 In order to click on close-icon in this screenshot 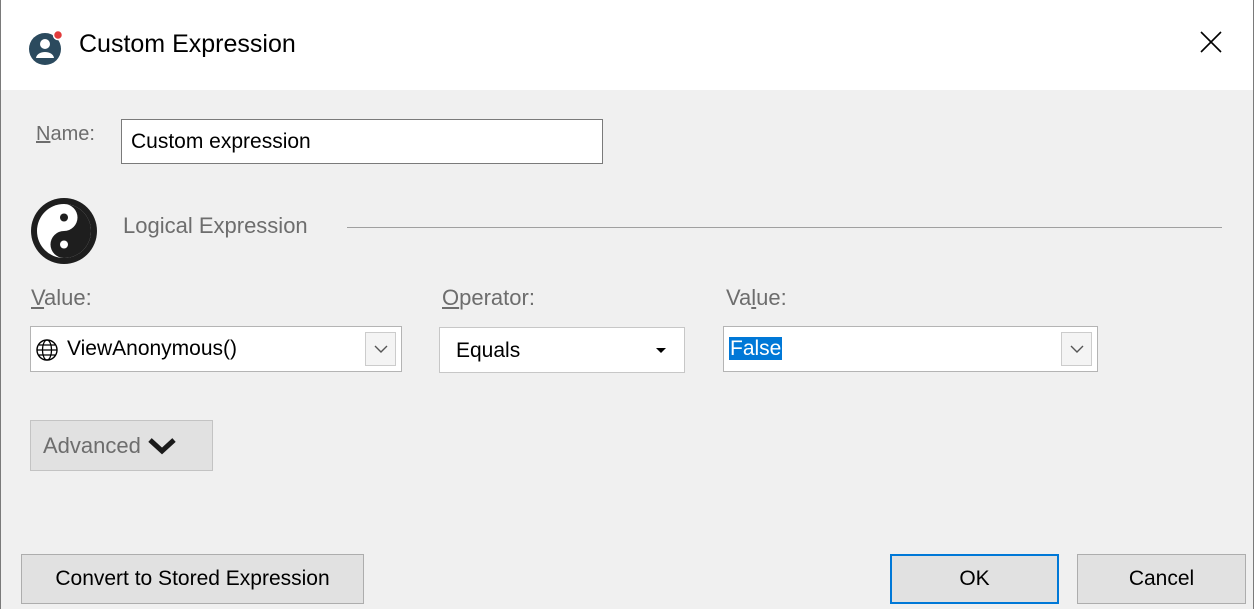, I will do `click(1211, 42)`.